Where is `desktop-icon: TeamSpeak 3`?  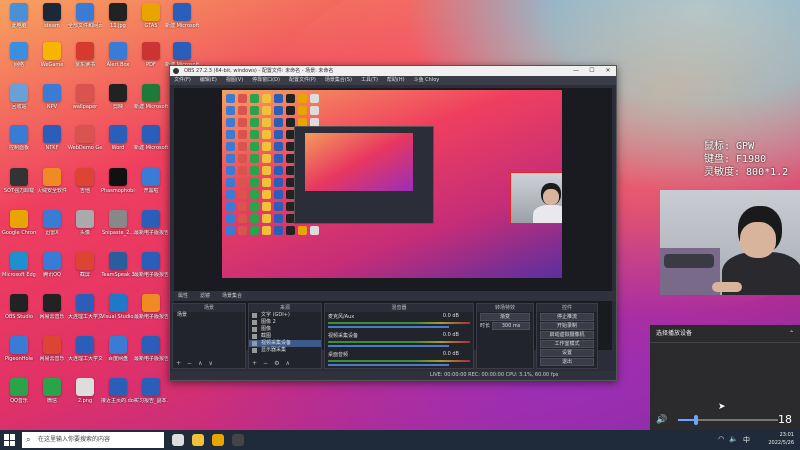
desktop-icon: TeamSpeak 3 is located at coordinates (118, 270).